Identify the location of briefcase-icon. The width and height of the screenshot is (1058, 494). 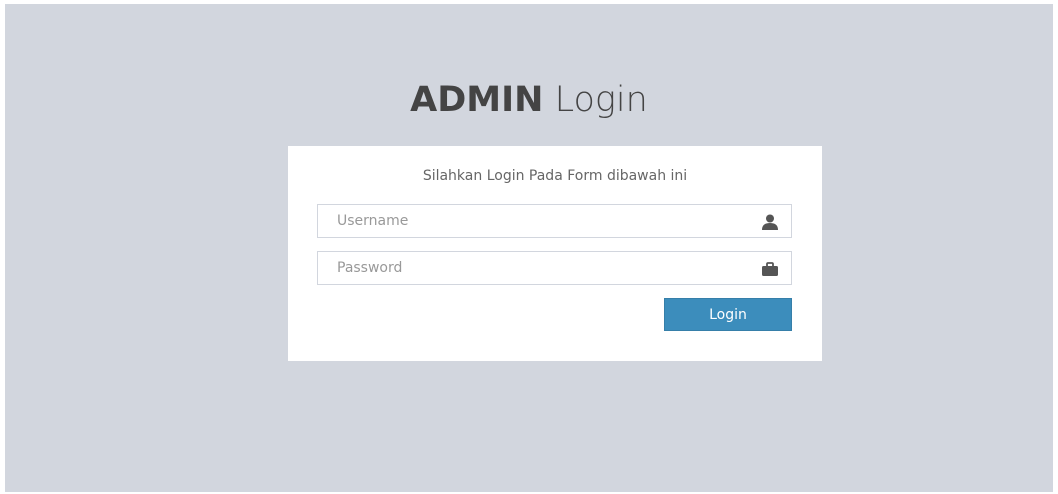
(770, 269).